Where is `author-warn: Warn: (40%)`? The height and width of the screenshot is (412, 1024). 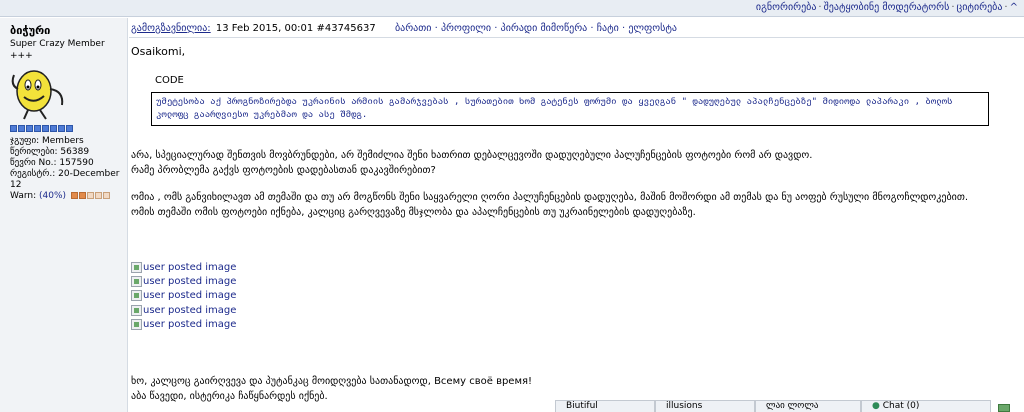 author-warn: Warn: (40%) is located at coordinates (68, 196).